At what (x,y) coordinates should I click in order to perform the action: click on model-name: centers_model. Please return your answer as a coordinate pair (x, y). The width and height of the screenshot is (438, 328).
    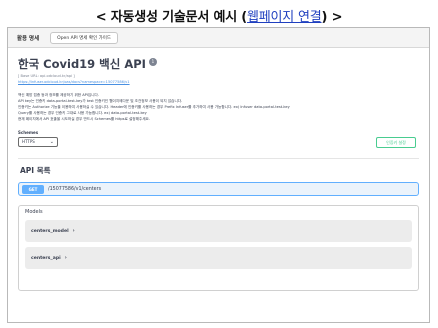
    Looking at the image, I should click on (50, 231).